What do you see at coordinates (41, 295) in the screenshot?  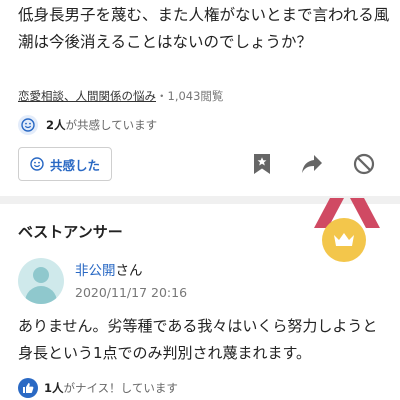 I see `avatar-body` at bounding box center [41, 295].